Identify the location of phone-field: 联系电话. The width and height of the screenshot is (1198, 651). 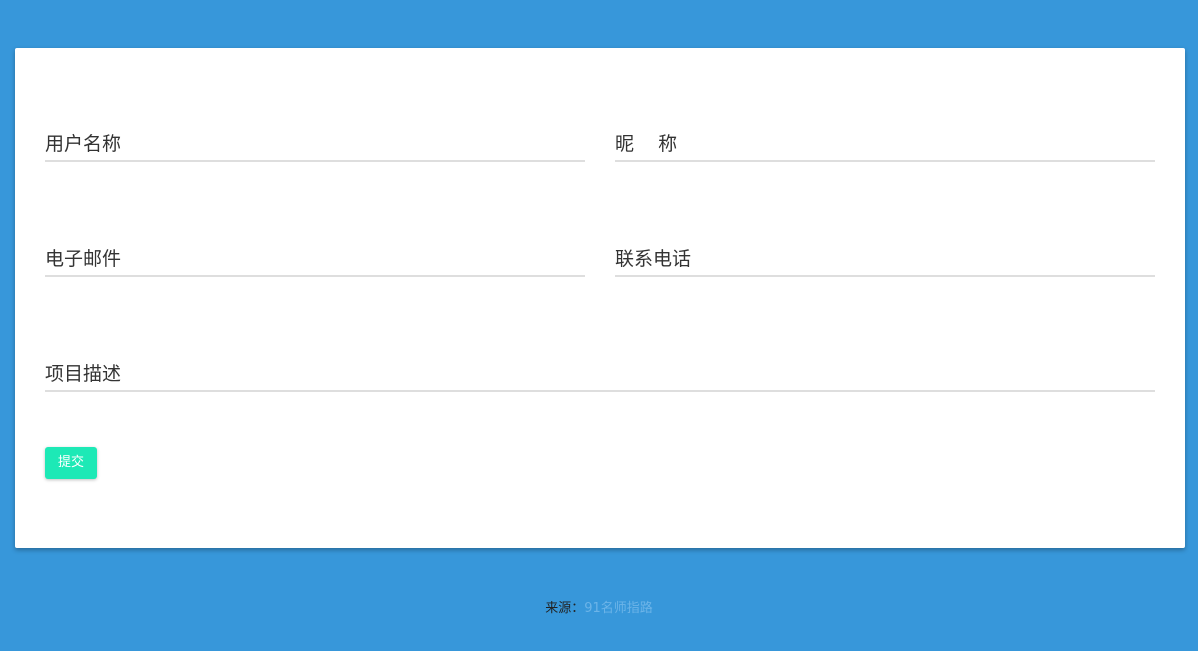
(885, 260).